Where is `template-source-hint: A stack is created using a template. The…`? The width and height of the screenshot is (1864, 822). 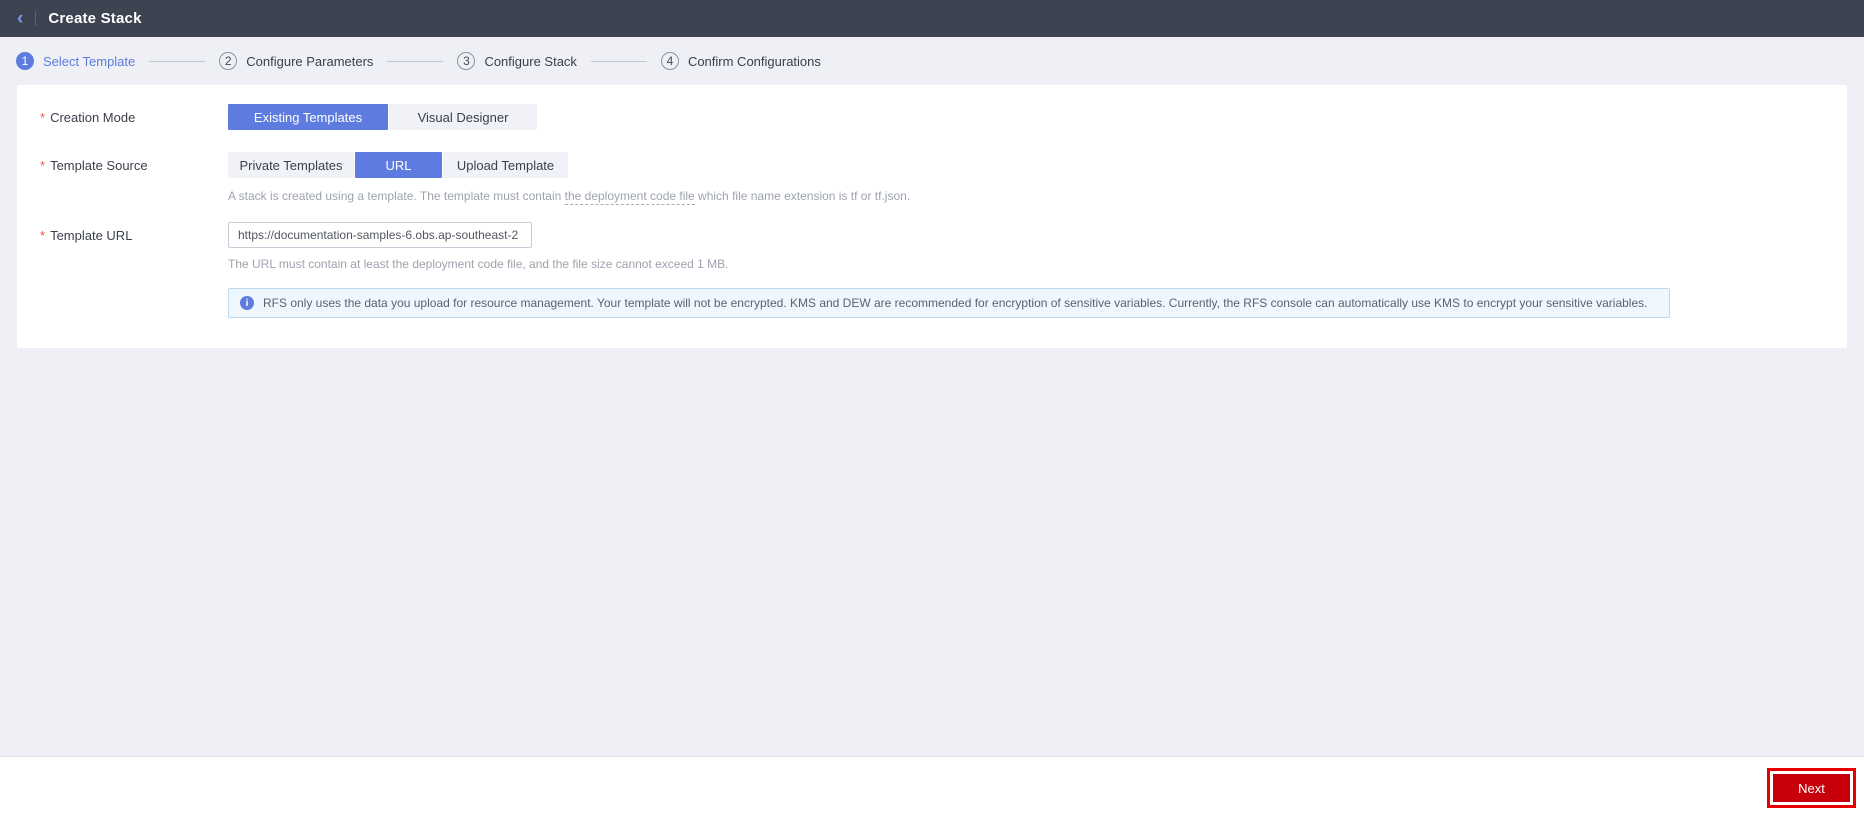 template-source-hint: A stack is created using a template. The… is located at coordinates (569, 197).